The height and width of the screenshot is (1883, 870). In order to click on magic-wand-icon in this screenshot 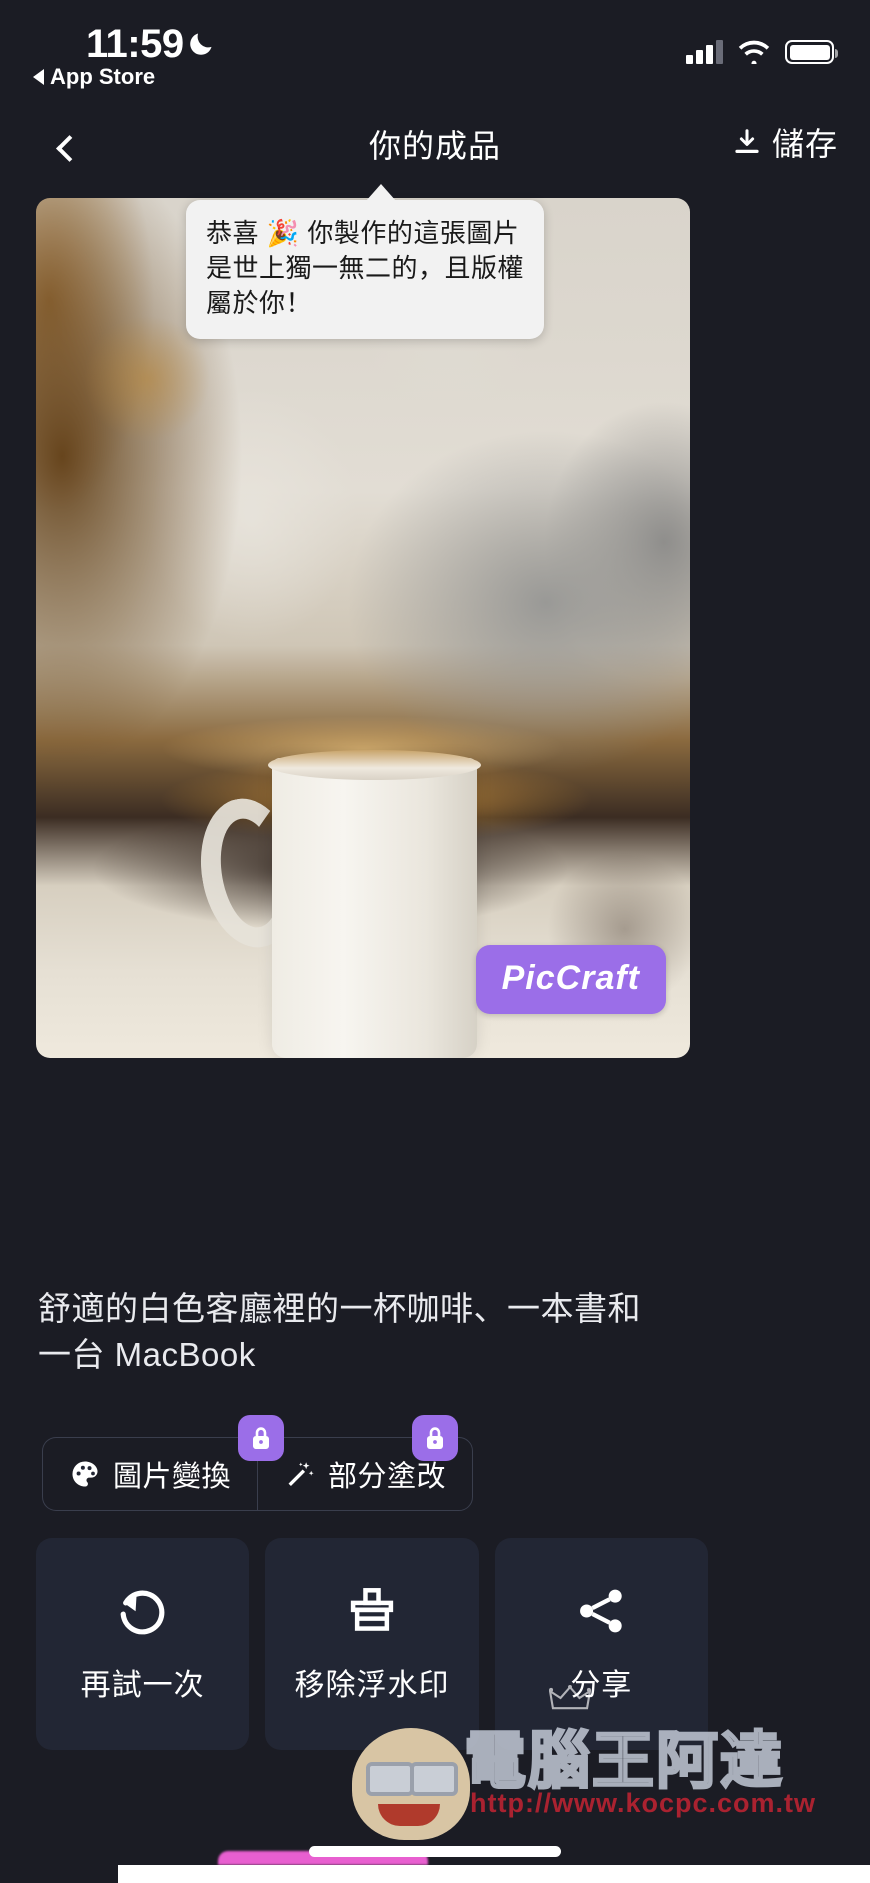, I will do `click(301, 1474)`.